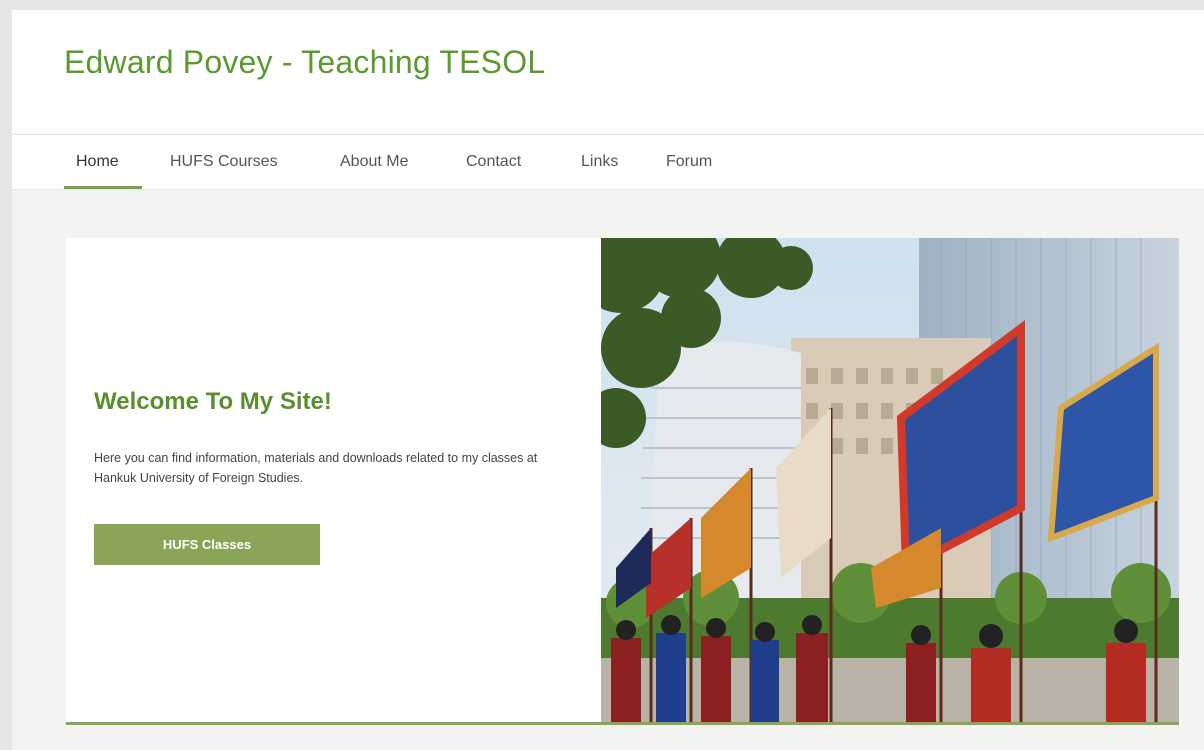  What do you see at coordinates (103, 187) in the screenshot?
I see `active-nav-indicator` at bounding box center [103, 187].